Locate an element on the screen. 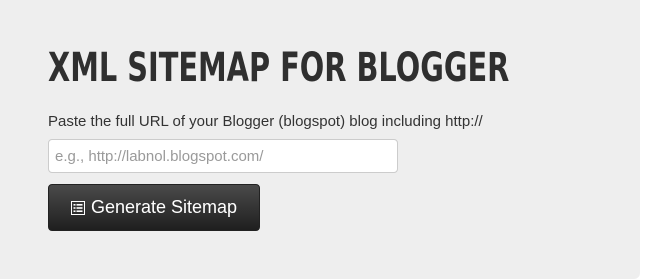 The image size is (645, 279). generate-sitemap-button: Generate Sitemap is located at coordinates (154, 207).